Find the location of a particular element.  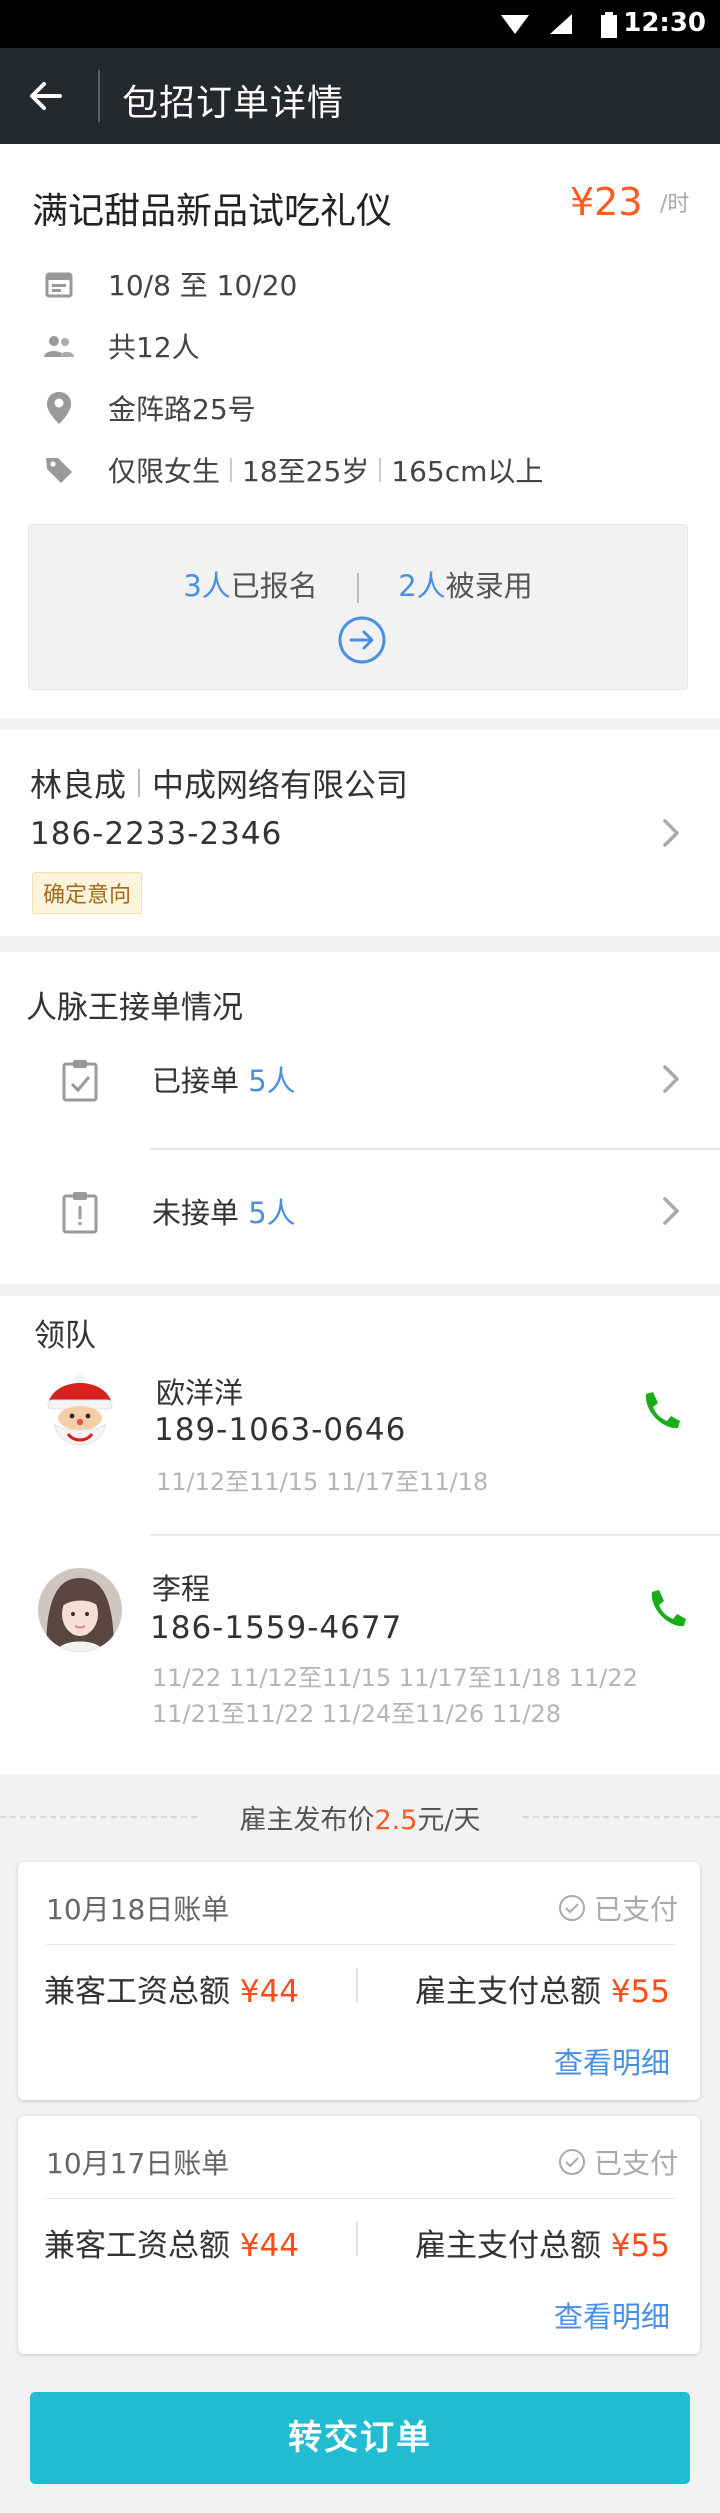

job-address: 金阵路25号 is located at coordinates (182, 409).